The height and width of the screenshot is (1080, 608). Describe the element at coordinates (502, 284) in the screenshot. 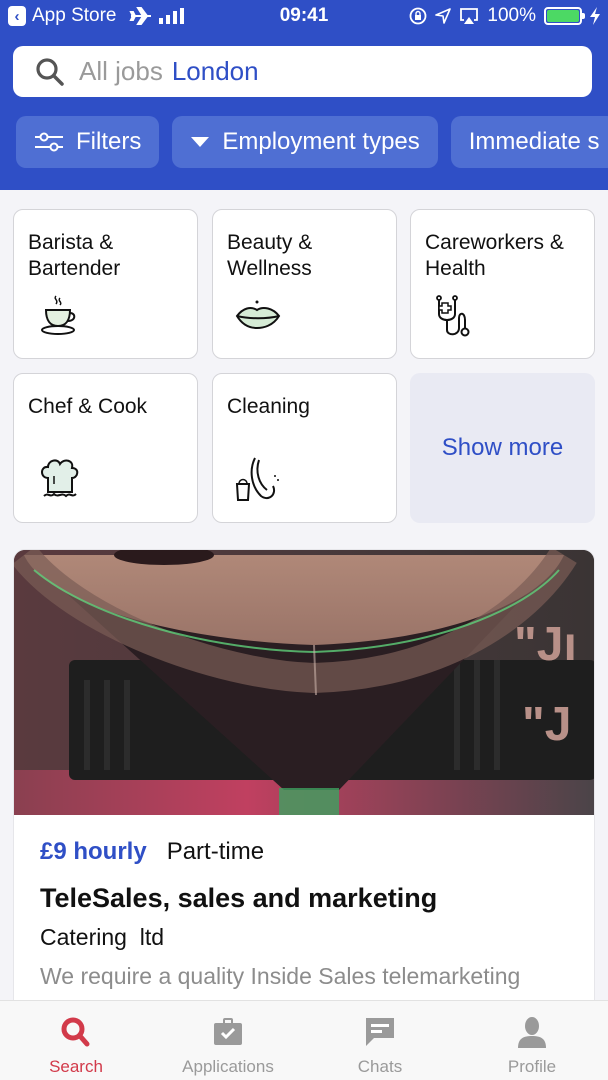

I see `category-careworkers-health: Careworkers & Health` at that location.